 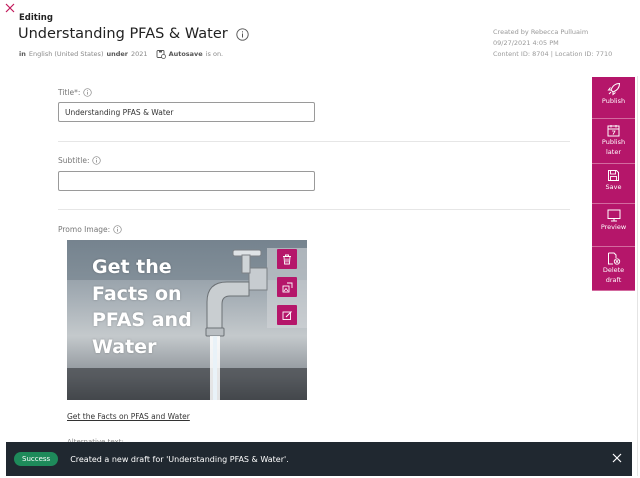 I want to click on content-divider, so click(x=637, y=276).